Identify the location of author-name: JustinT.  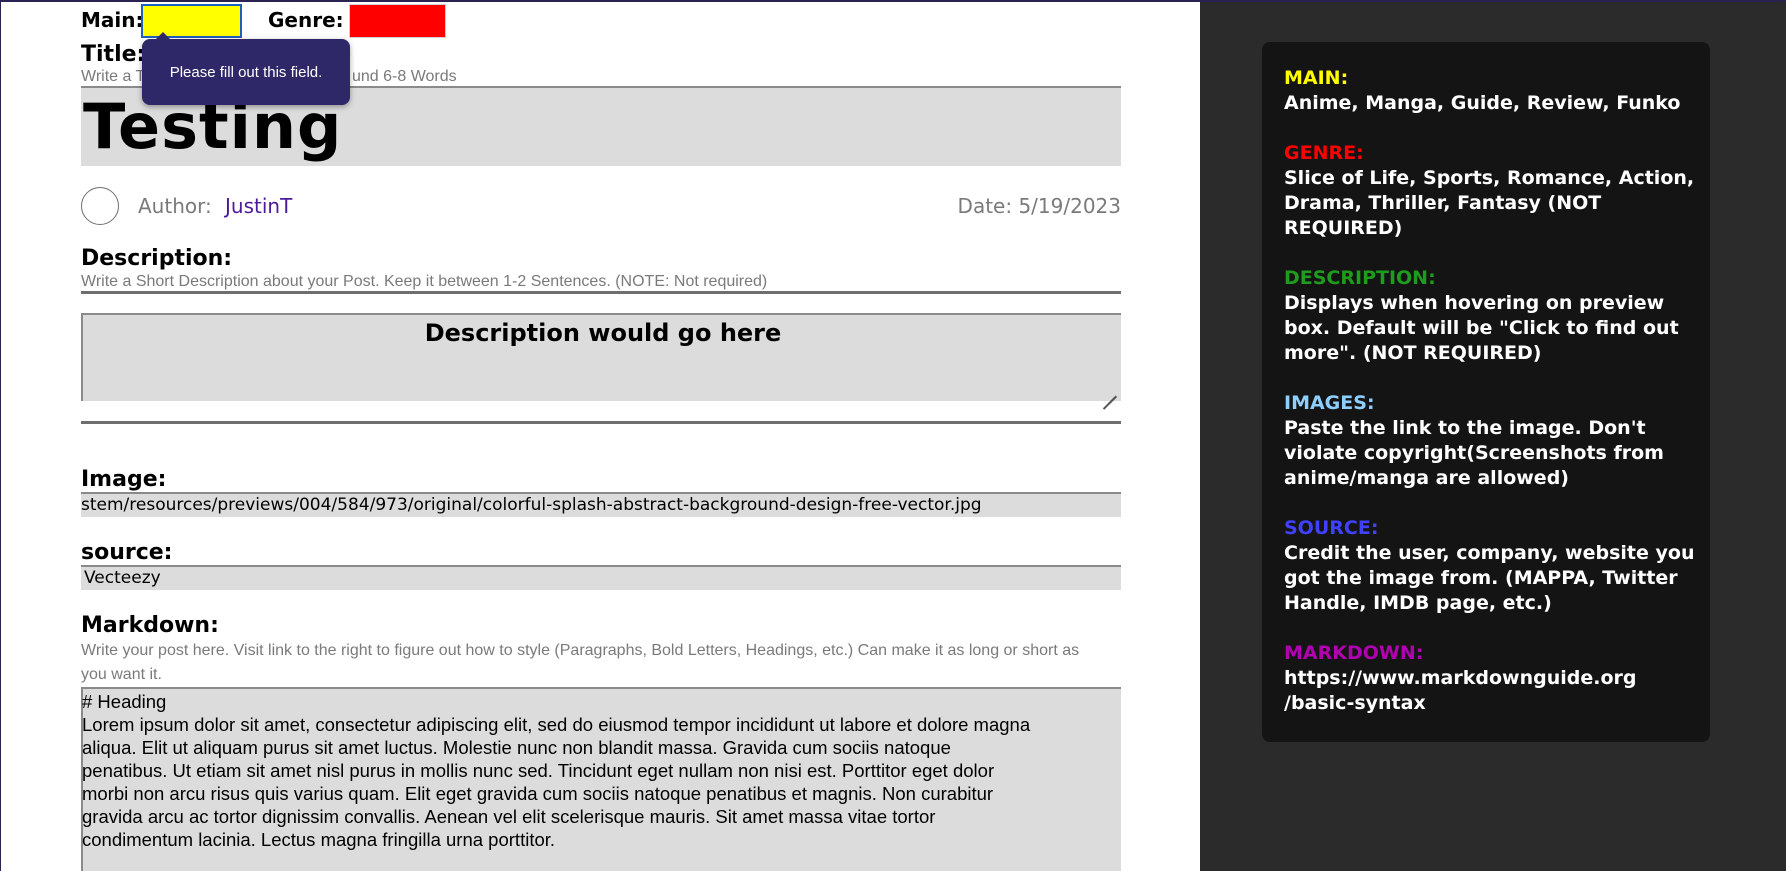
(258, 206).